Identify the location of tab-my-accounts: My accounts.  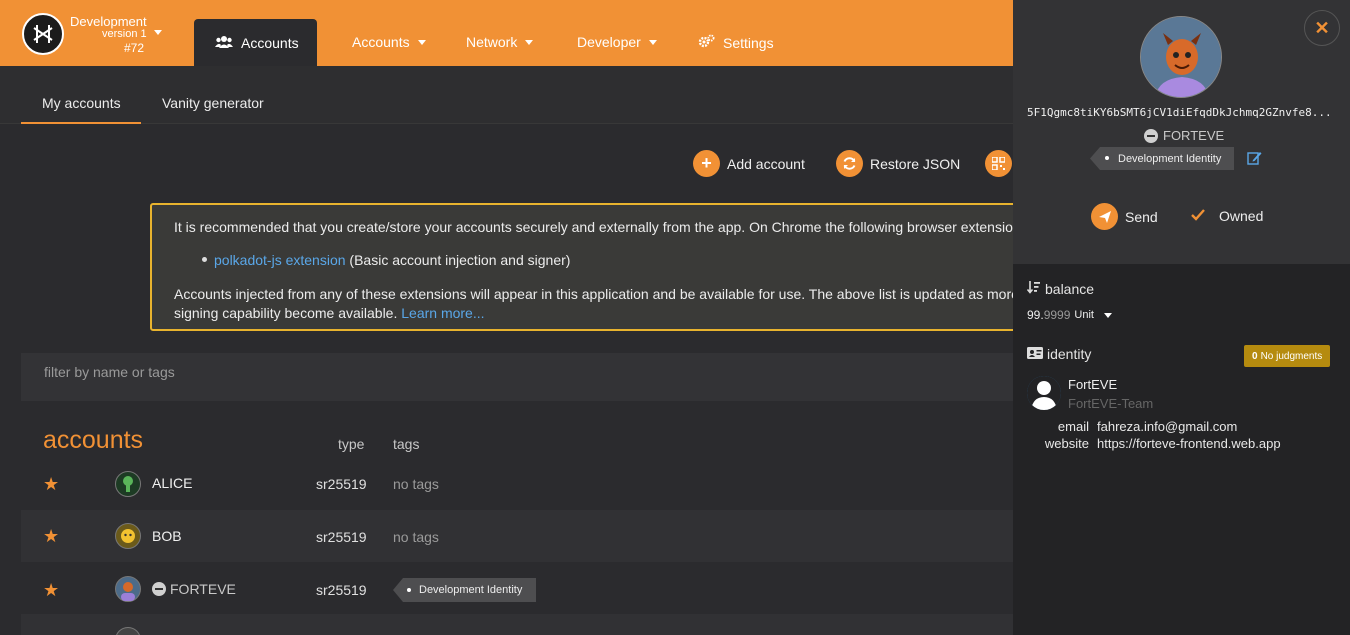
(81, 103).